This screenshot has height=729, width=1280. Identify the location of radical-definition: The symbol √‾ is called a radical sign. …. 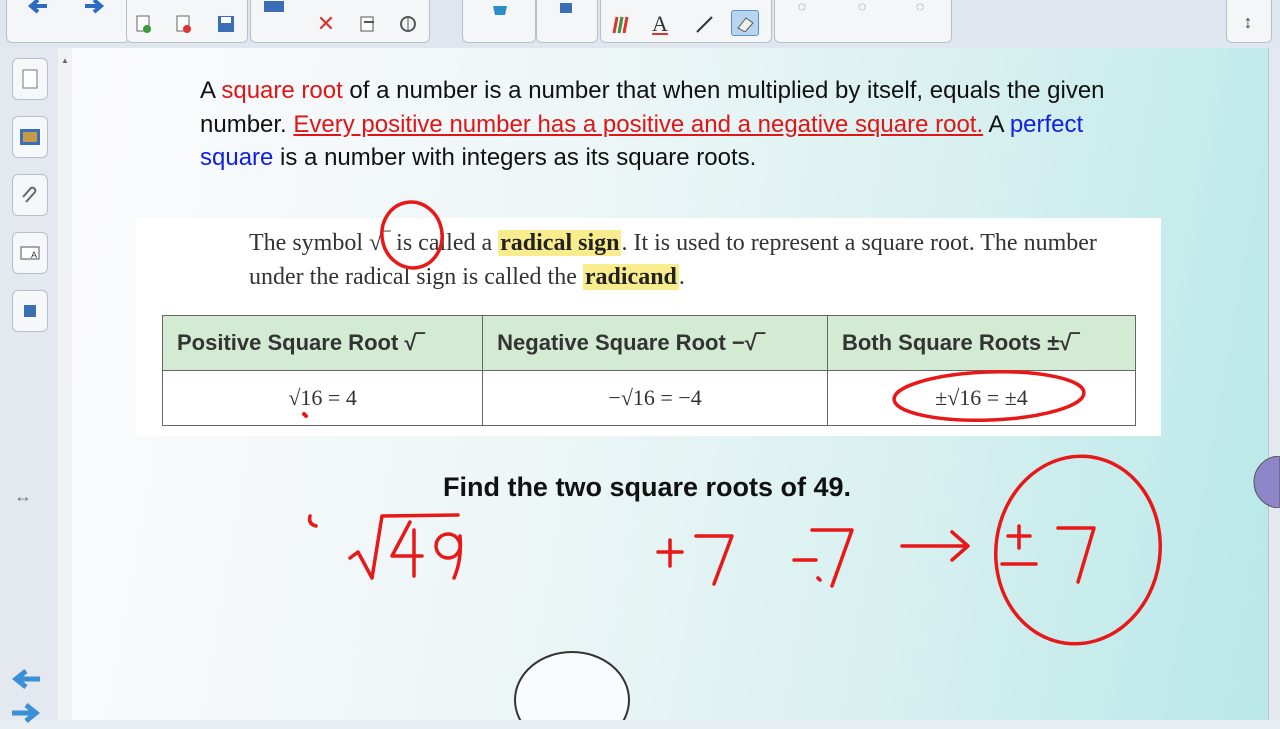
(689, 260).